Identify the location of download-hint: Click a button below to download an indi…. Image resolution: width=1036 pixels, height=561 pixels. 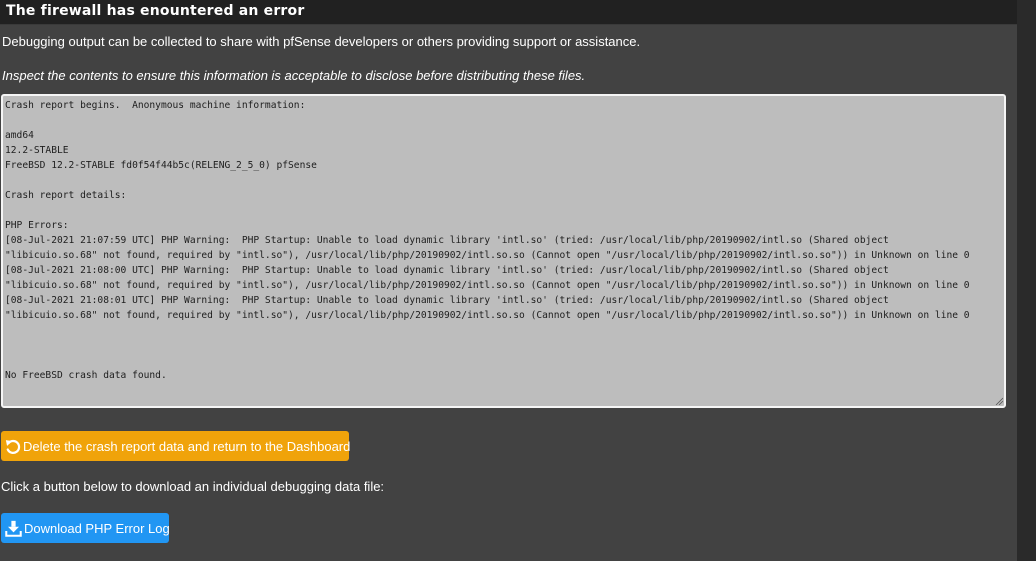
(193, 486).